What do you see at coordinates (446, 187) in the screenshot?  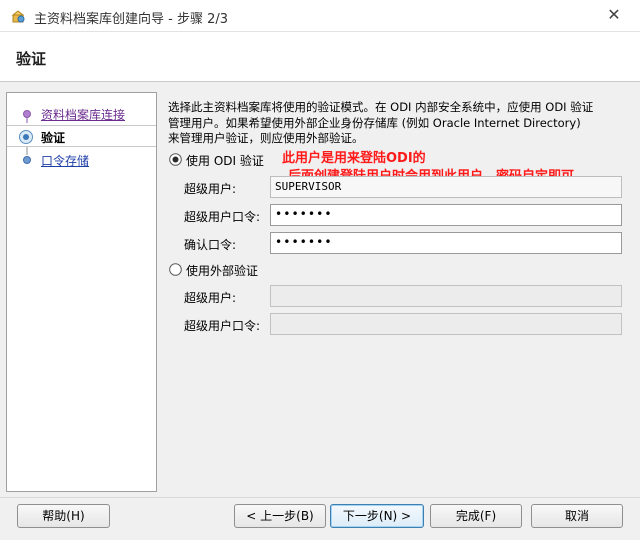 I see `superuser-field: SUPERVISOR` at bounding box center [446, 187].